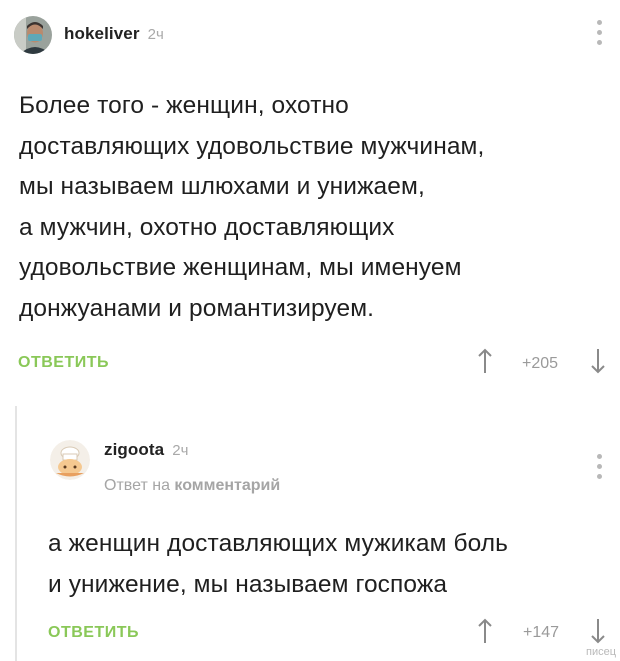 The image size is (620, 661). I want to click on comment-text-line: и унижение, мы называем госпожа, so click(248, 584).